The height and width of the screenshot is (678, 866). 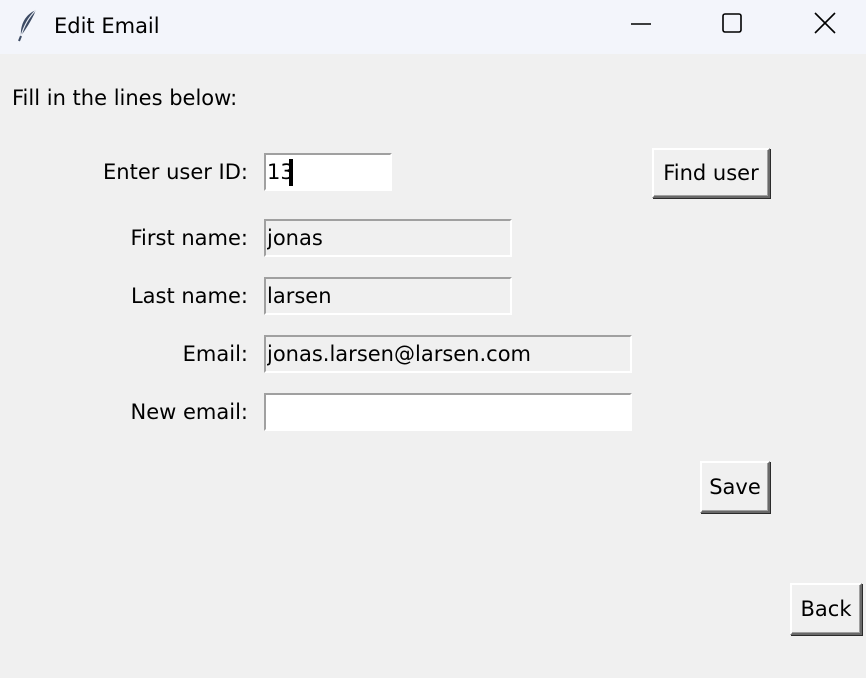 I want to click on user-id-input, so click(x=328, y=172).